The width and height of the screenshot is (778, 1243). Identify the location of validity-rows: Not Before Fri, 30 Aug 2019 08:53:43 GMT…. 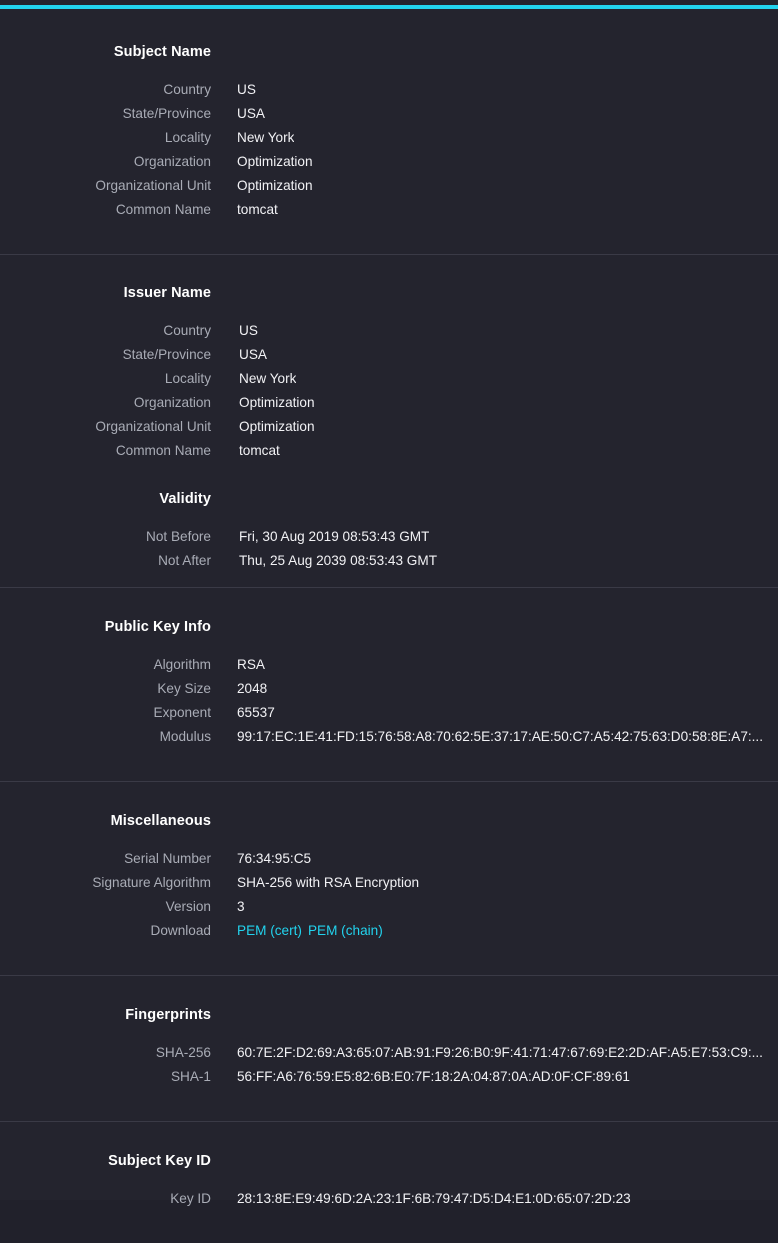
(389, 553).